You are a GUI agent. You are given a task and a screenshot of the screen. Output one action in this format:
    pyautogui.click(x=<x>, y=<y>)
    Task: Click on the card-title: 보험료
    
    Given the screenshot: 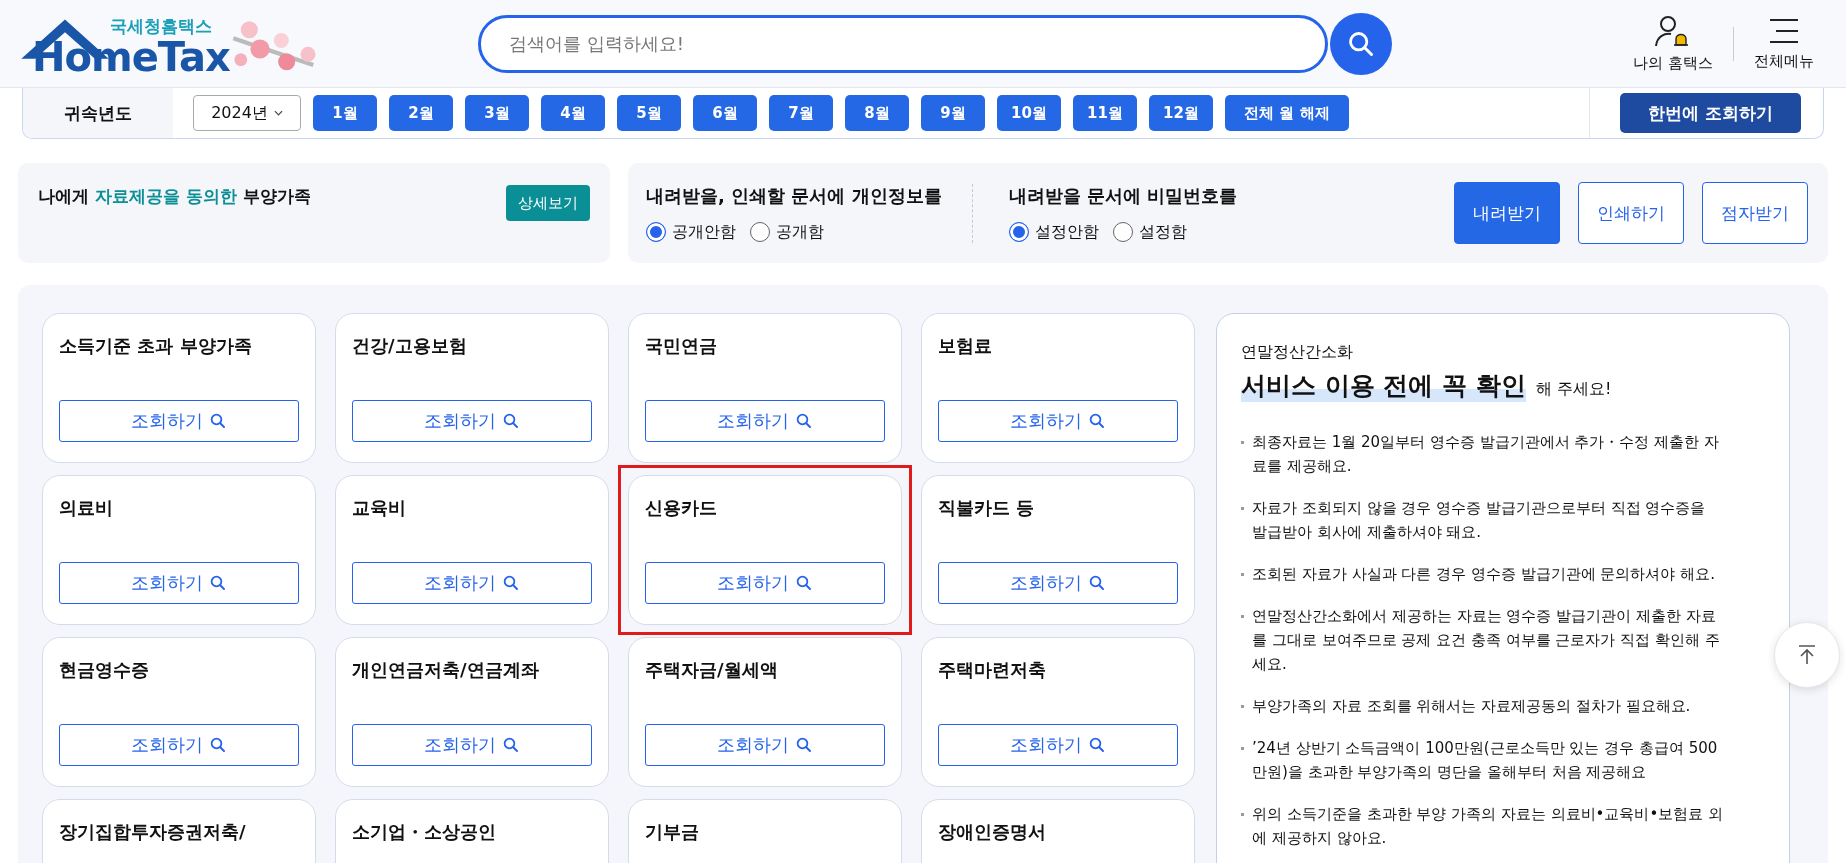 What is the action you would take?
    pyautogui.click(x=965, y=346)
    